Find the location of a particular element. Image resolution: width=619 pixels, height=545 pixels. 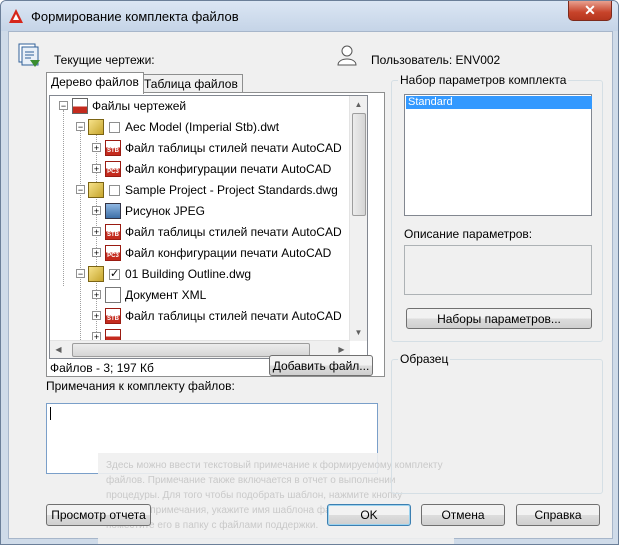

scroll-down-arrow-icon: ▼ is located at coordinates (358, 332).